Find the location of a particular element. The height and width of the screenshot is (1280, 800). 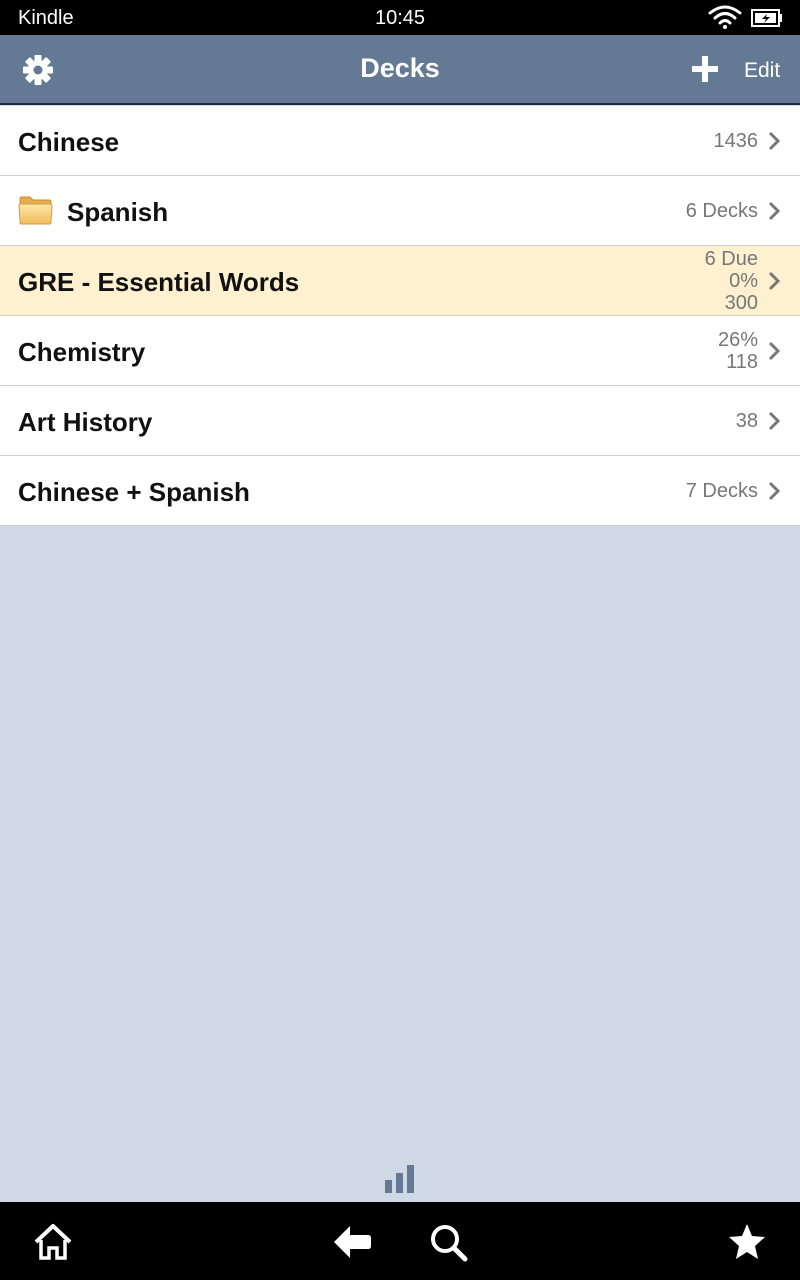

status-clock: 10:45 is located at coordinates (400, 18).